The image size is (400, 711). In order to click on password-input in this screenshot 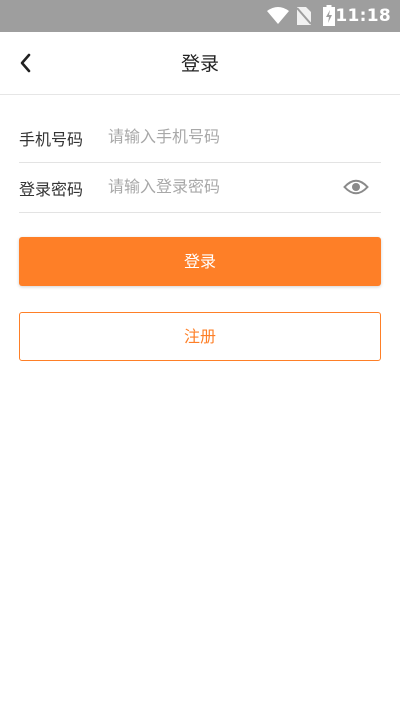, I will do `click(223, 186)`.